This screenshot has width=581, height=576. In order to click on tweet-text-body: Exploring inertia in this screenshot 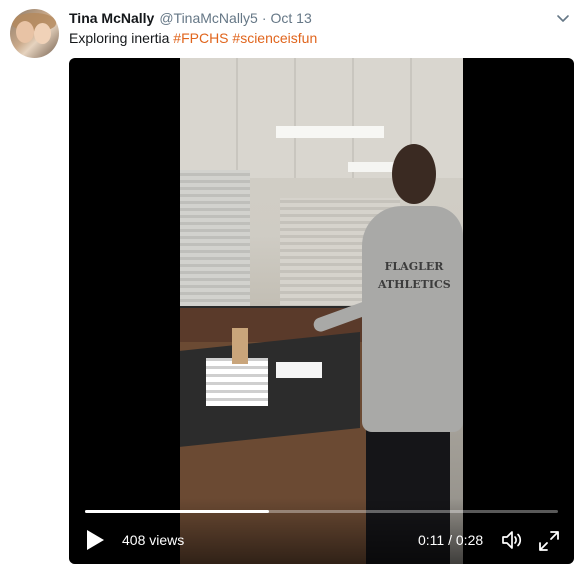, I will do `click(121, 38)`.